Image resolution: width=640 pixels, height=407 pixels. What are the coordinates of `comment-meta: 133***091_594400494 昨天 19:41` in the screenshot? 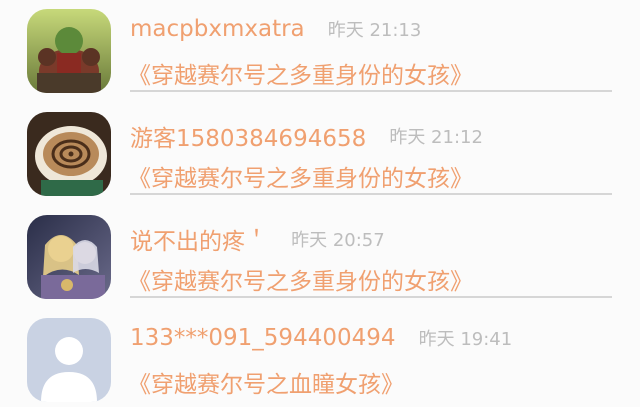 It's located at (321, 341).